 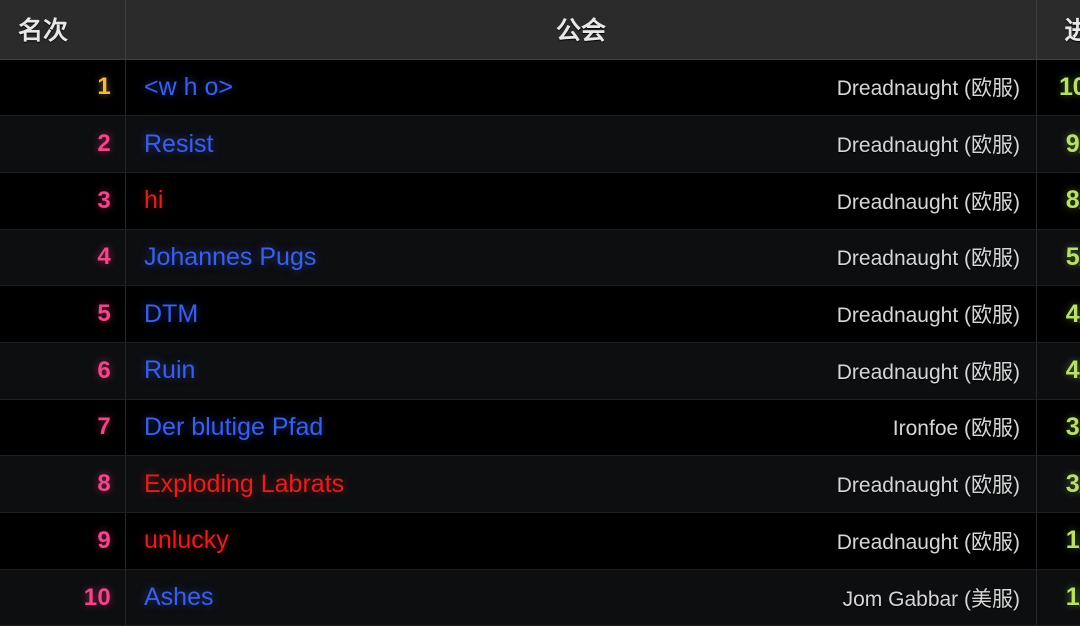 I want to click on guild-cell: <w h o> Dreadnaught (欧服), so click(x=581, y=88).